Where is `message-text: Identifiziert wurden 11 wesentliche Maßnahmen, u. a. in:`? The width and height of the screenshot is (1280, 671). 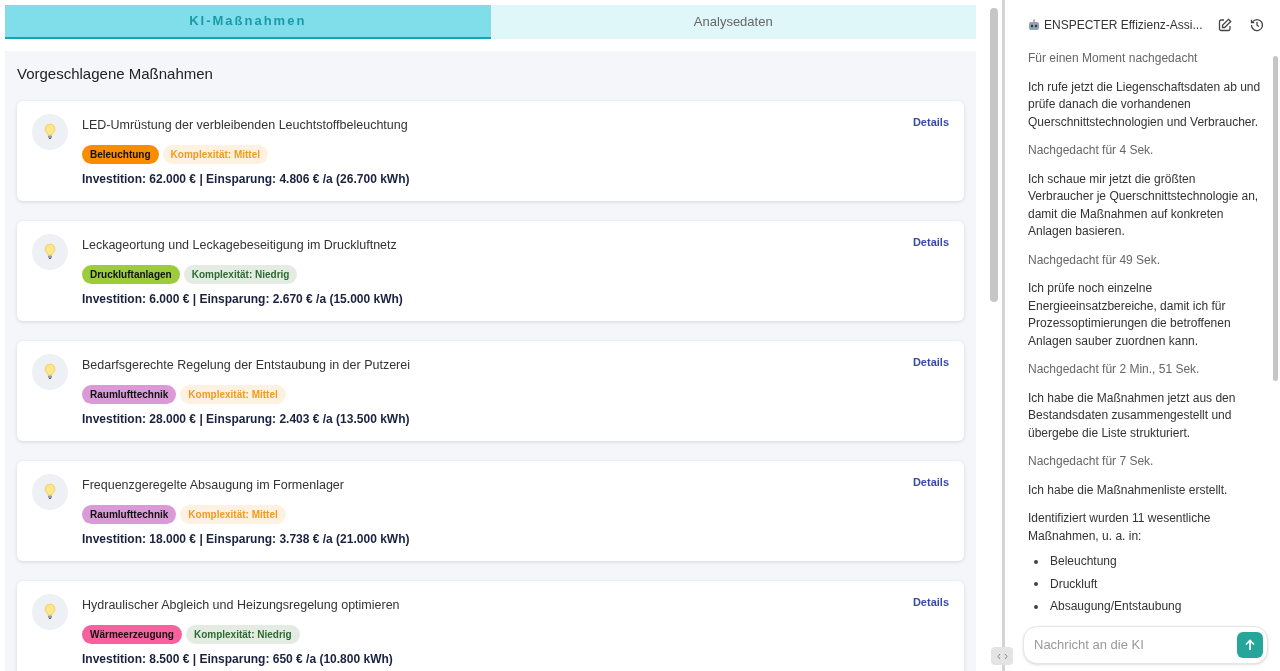
message-text: Identifiziert wurden 11 wesentliche Maßnahmen, u. a. in: is located at coordinates (1120, 527).